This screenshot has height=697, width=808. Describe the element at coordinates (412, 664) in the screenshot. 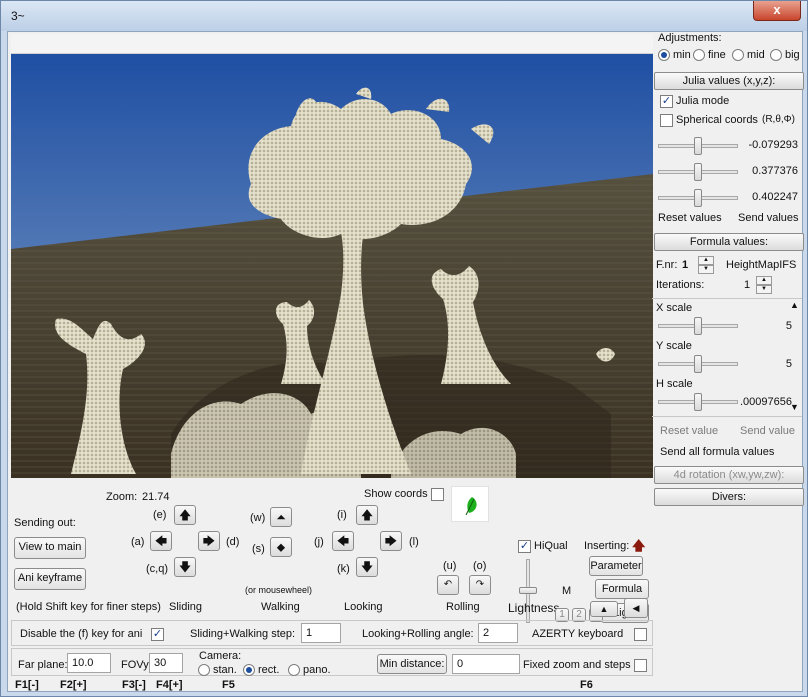

I see `min-distance-button: Min distance:` at that location.